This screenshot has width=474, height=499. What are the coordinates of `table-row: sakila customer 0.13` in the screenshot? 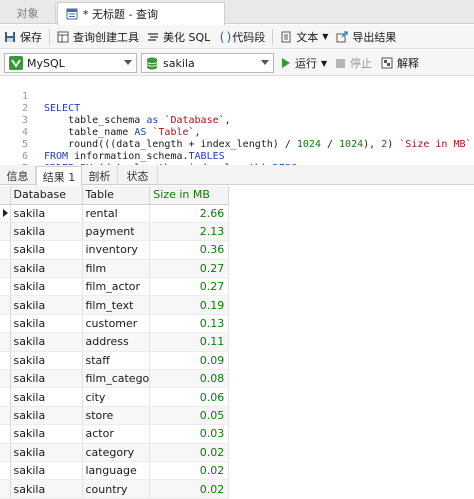 It's located at (115, 324).